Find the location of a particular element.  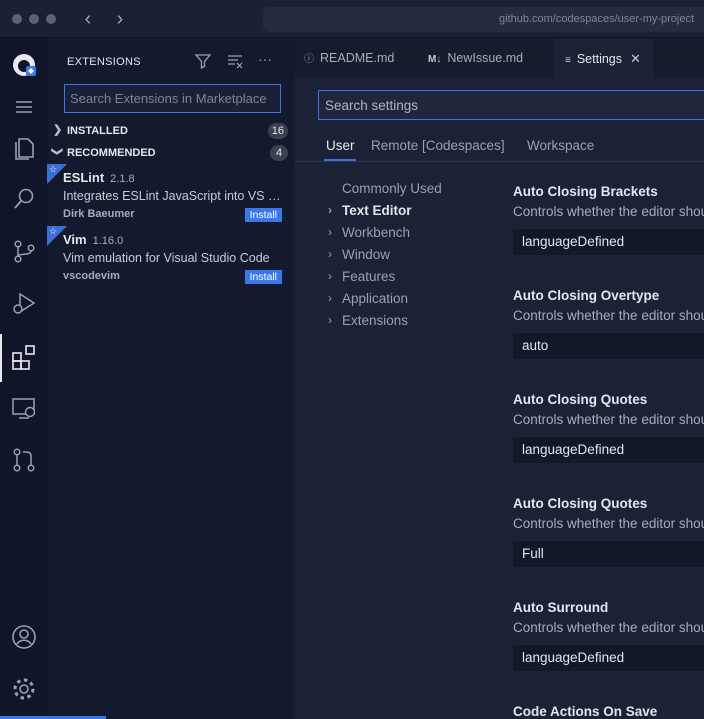

toc-item-window: › Window is located at coordinates (359, 254).